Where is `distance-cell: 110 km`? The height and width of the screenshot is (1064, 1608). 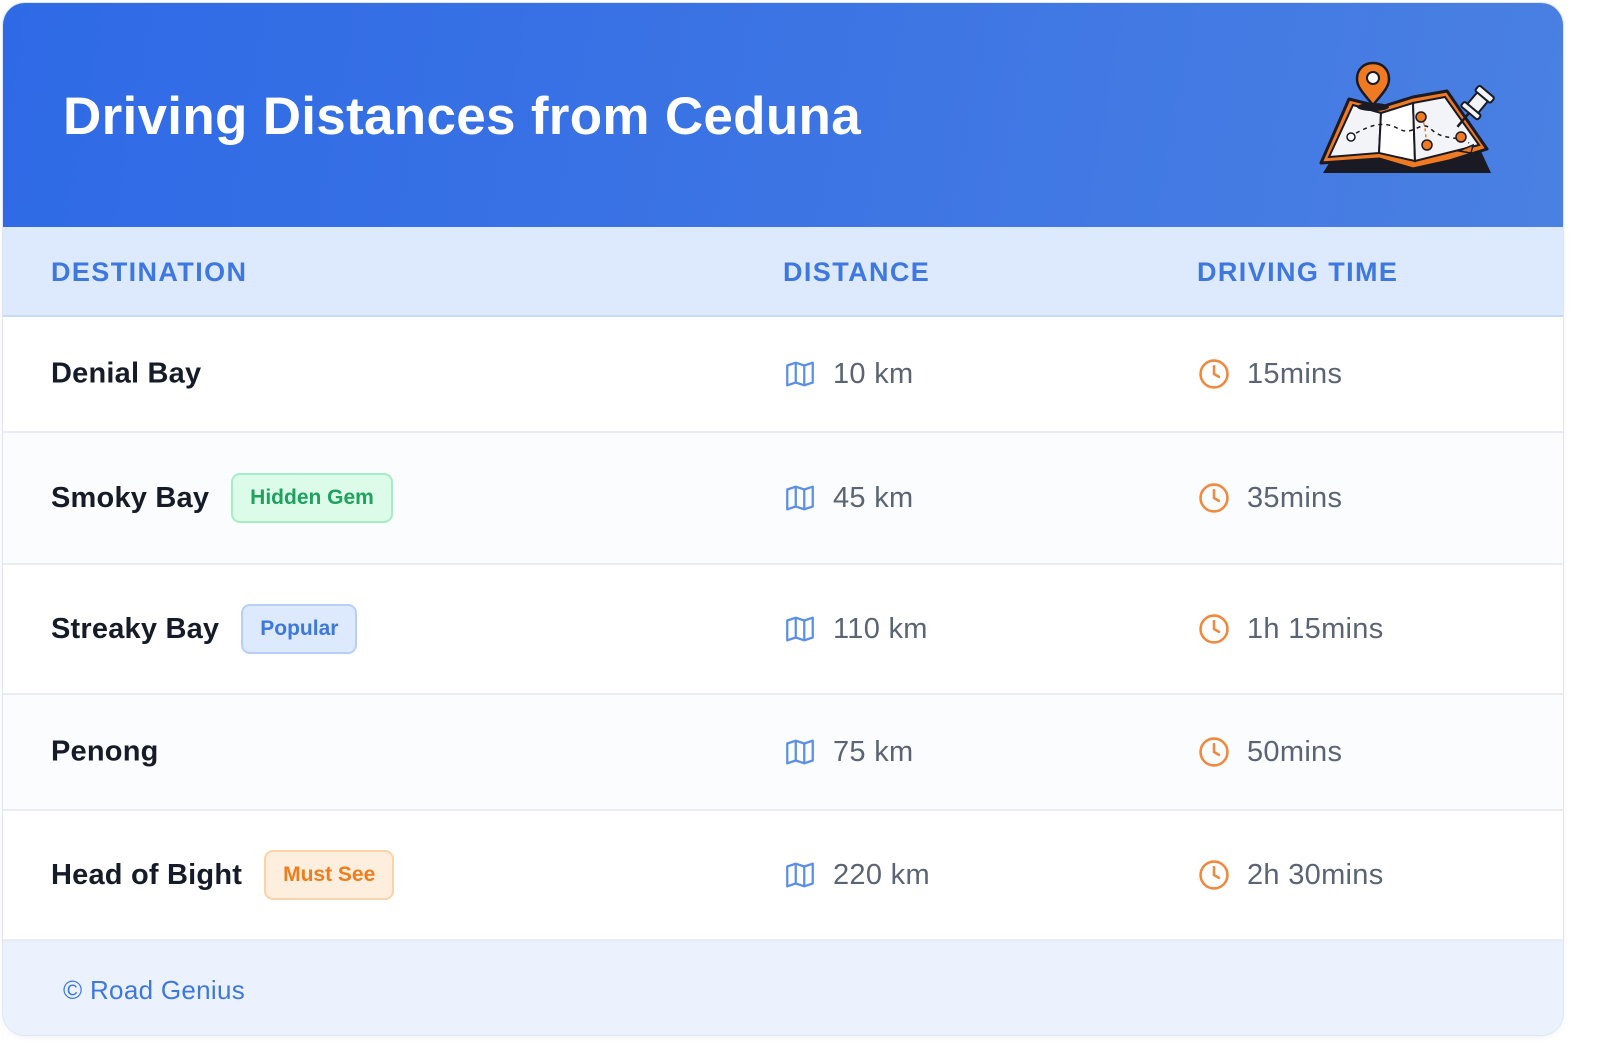
distance-cell: 110 km is located at coordinates (855, 629).